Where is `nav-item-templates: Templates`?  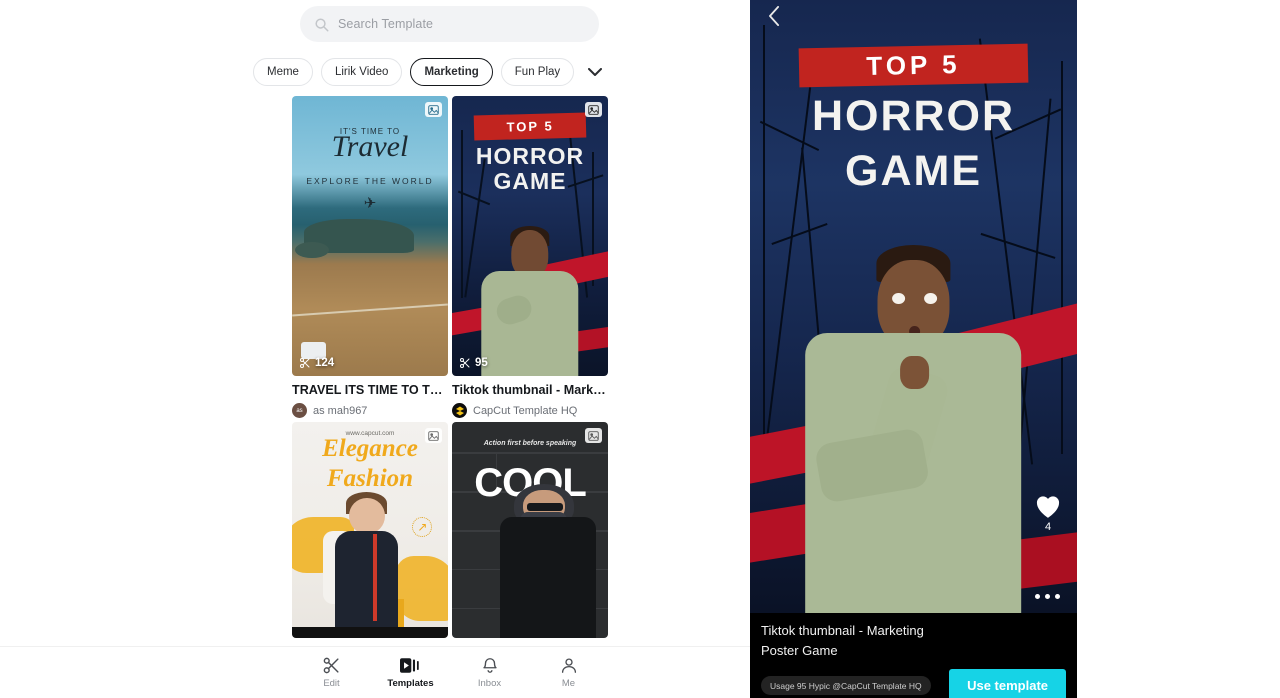
nav-item-templates: Templates is located at coordinates (410, 672).